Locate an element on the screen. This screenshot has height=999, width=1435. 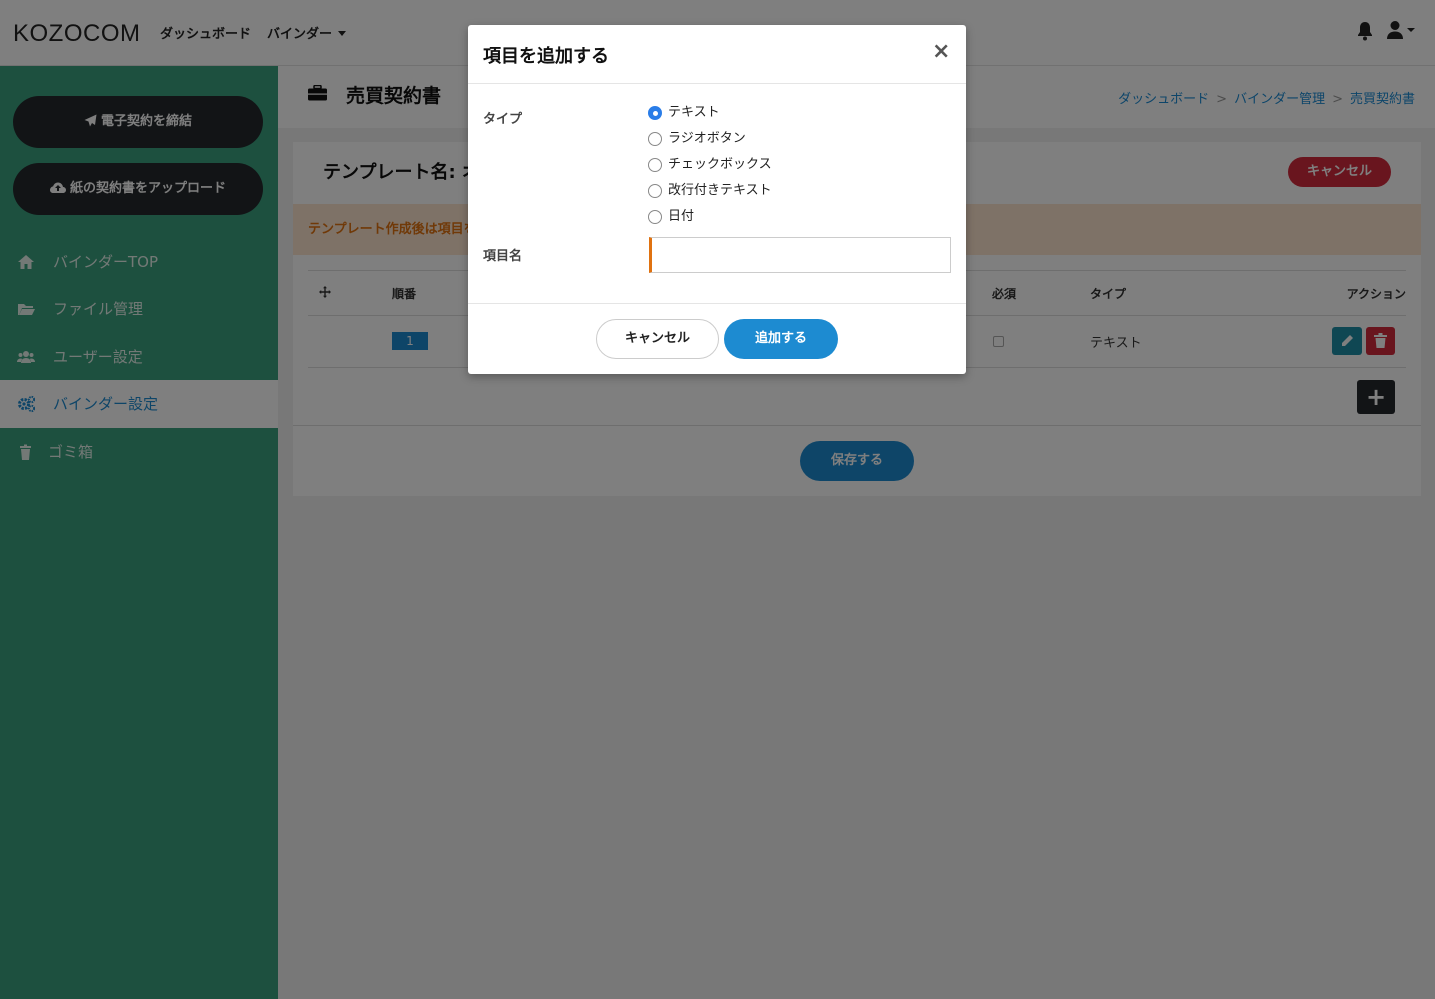
modal-title: 項目を追加する is located at coordinates (546, 56).